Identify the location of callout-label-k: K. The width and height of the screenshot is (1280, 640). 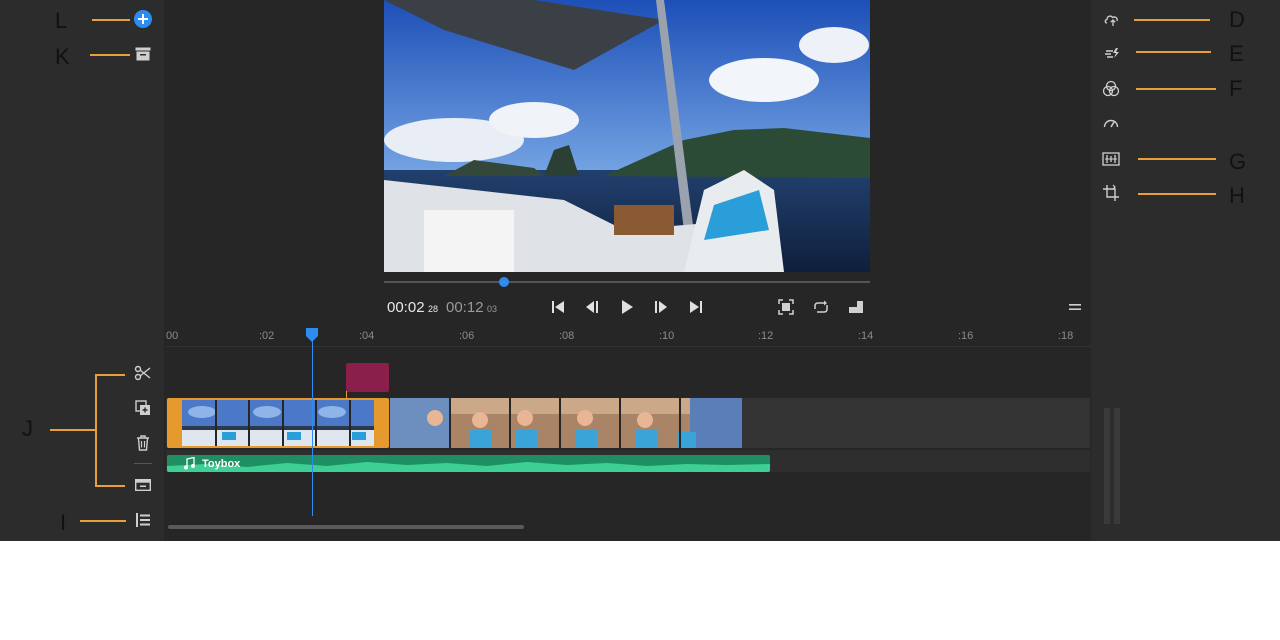
(62, 56).